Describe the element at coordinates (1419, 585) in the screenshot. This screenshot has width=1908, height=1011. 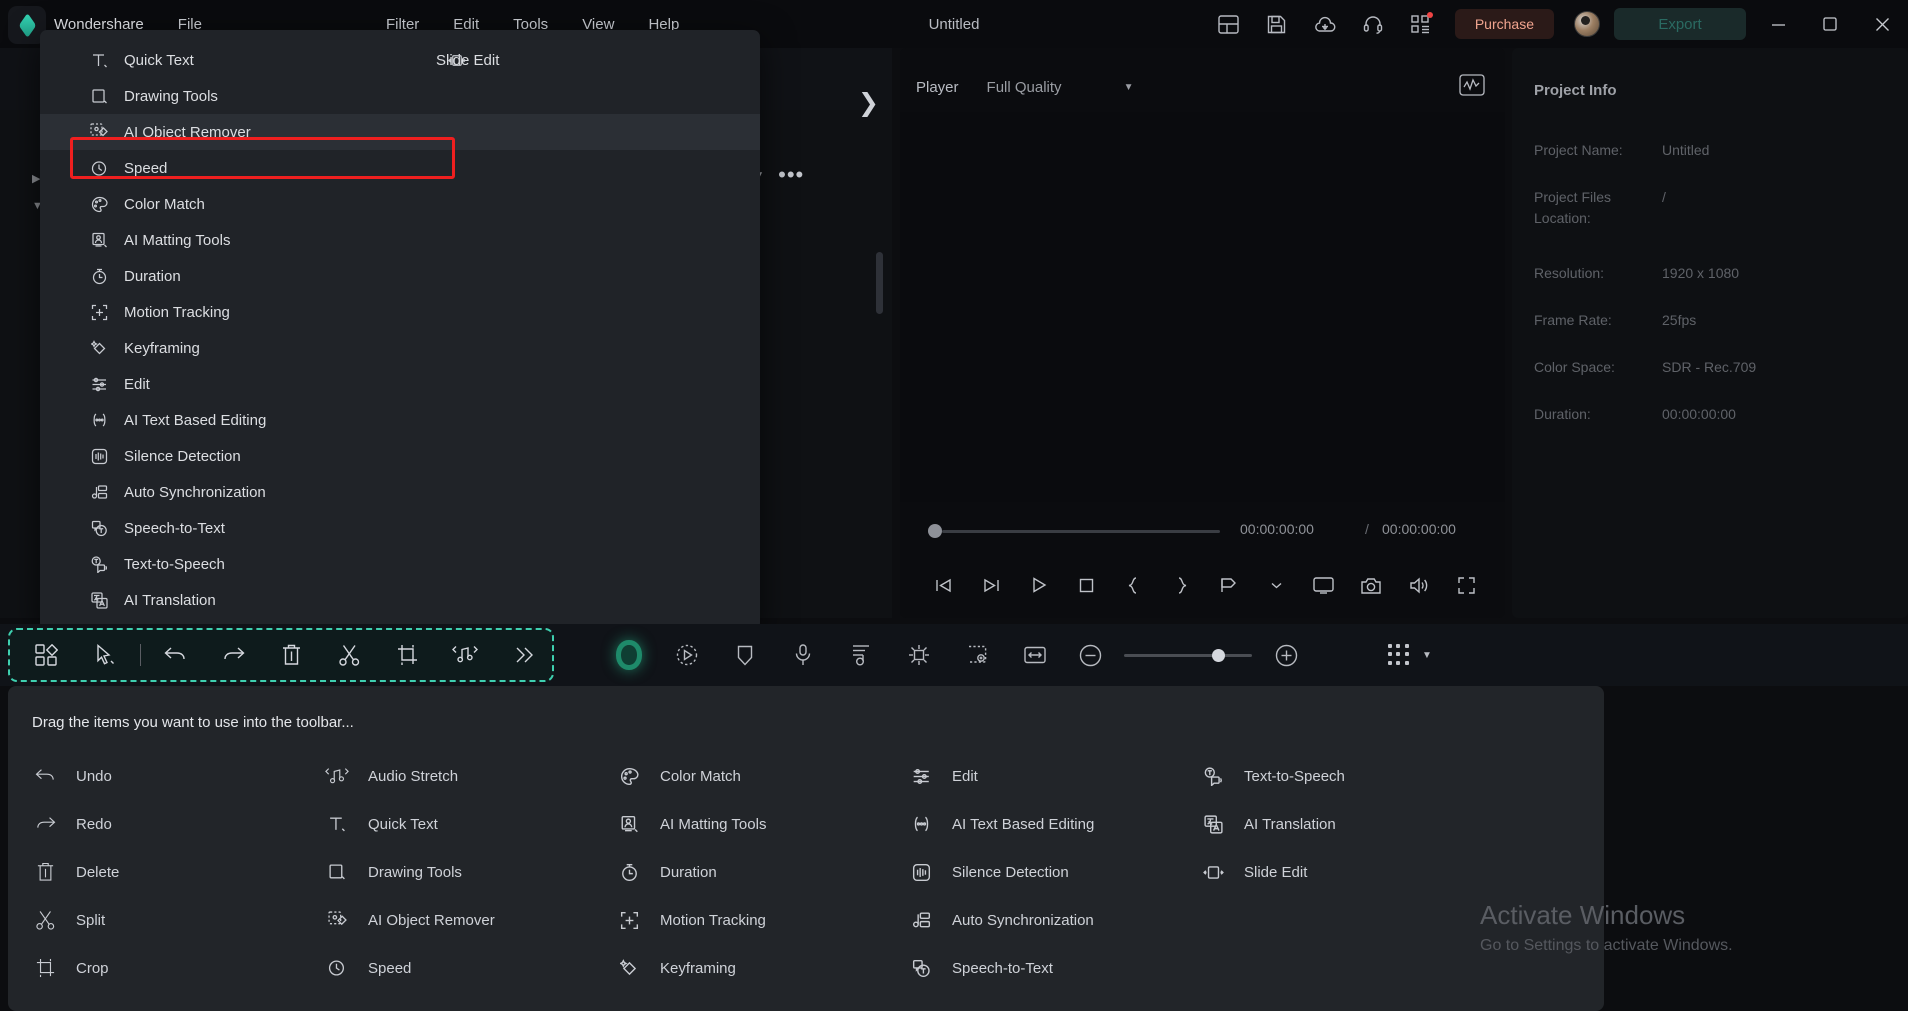
I see `volume-button` at that location.